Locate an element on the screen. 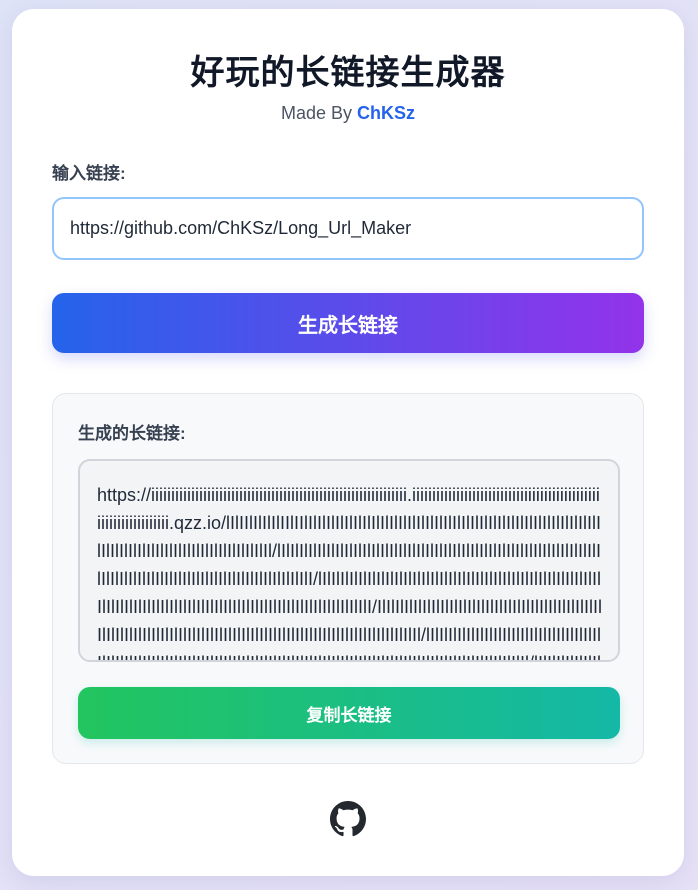 Image resolution: width=698 pixels, height=890 pixels. made-by-prefix: Made By is located at coordinates (319, 113).